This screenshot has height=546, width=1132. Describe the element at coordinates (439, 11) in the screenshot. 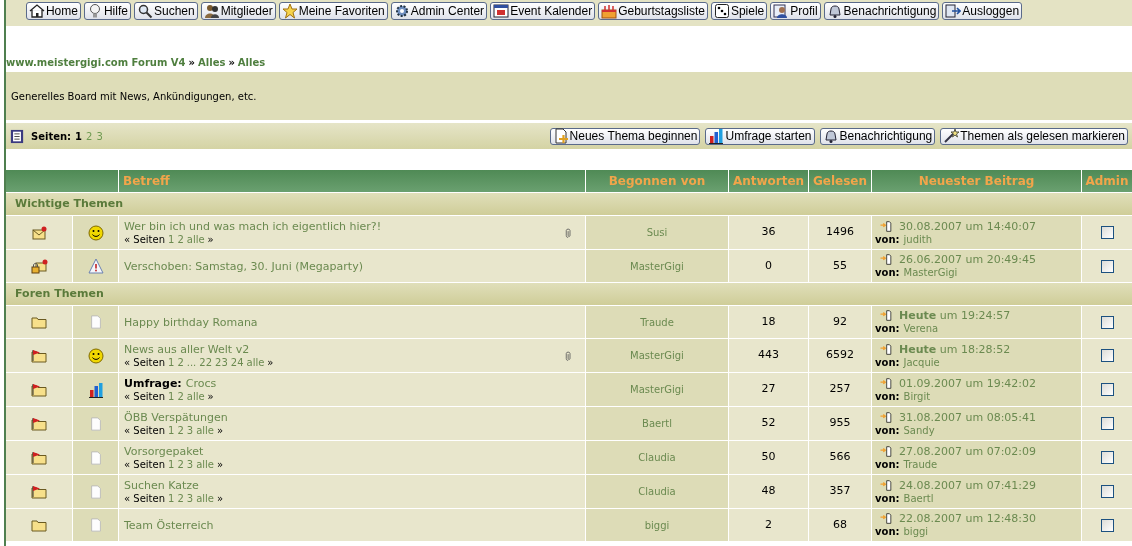

I see `nav-button: Admin Center` at that location.